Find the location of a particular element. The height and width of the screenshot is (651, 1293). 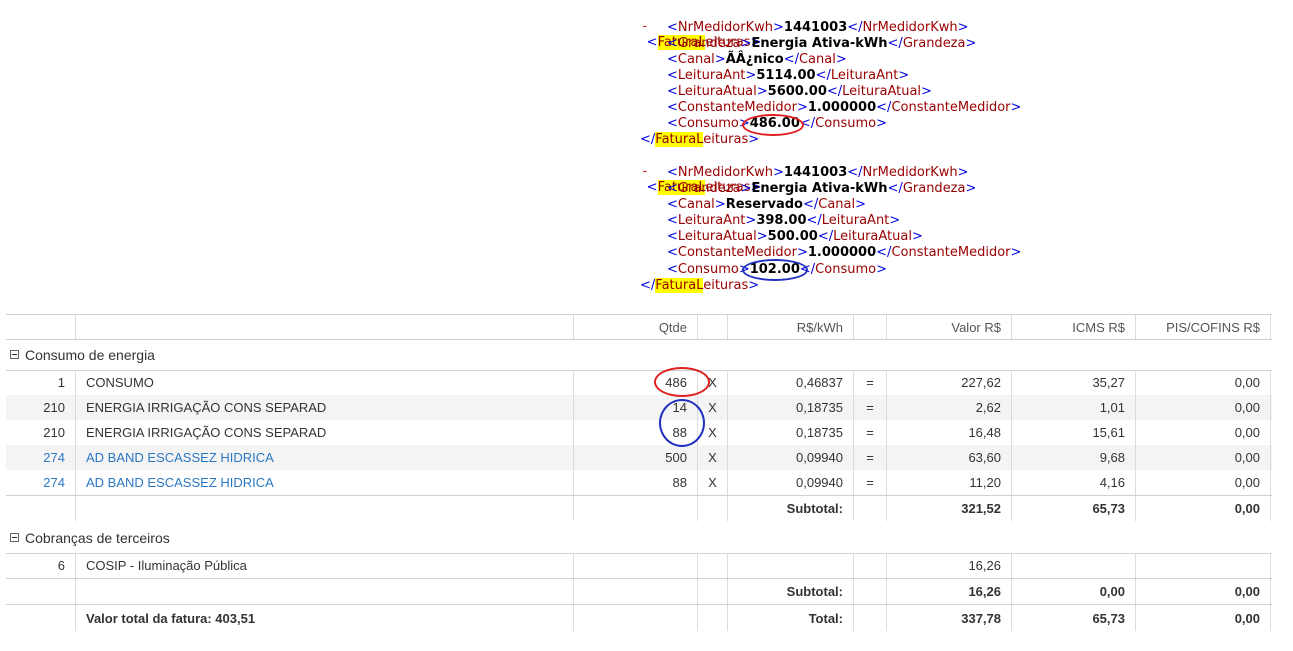

group-header-cobrancas: Cobranças de terceiros is located at coordinates (639, 538).